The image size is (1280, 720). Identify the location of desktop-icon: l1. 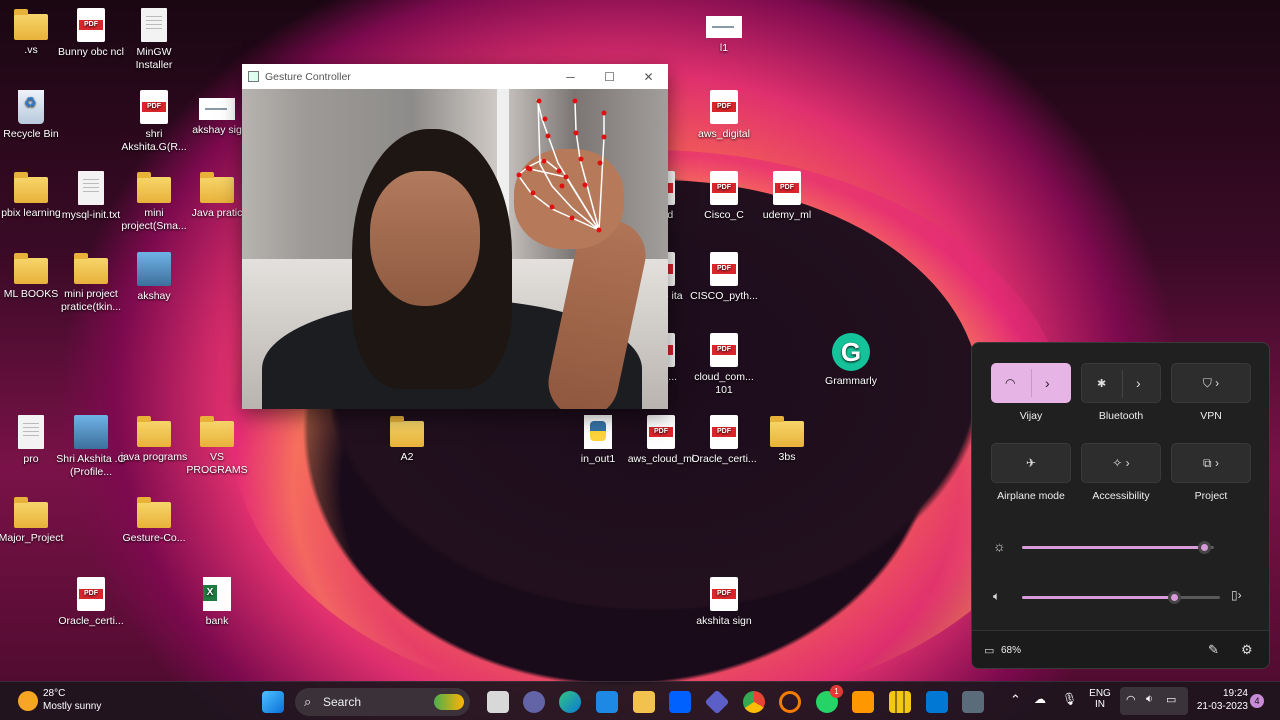
(724, 31).